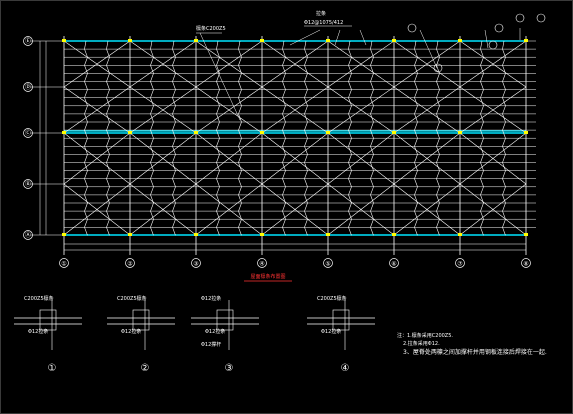 This screenshot has width=573, height=414. What do you see at coordinates (28, 133) in the screenshot?
I see `grid-row-label: Ⓒ` at bounding box center [28, 133].